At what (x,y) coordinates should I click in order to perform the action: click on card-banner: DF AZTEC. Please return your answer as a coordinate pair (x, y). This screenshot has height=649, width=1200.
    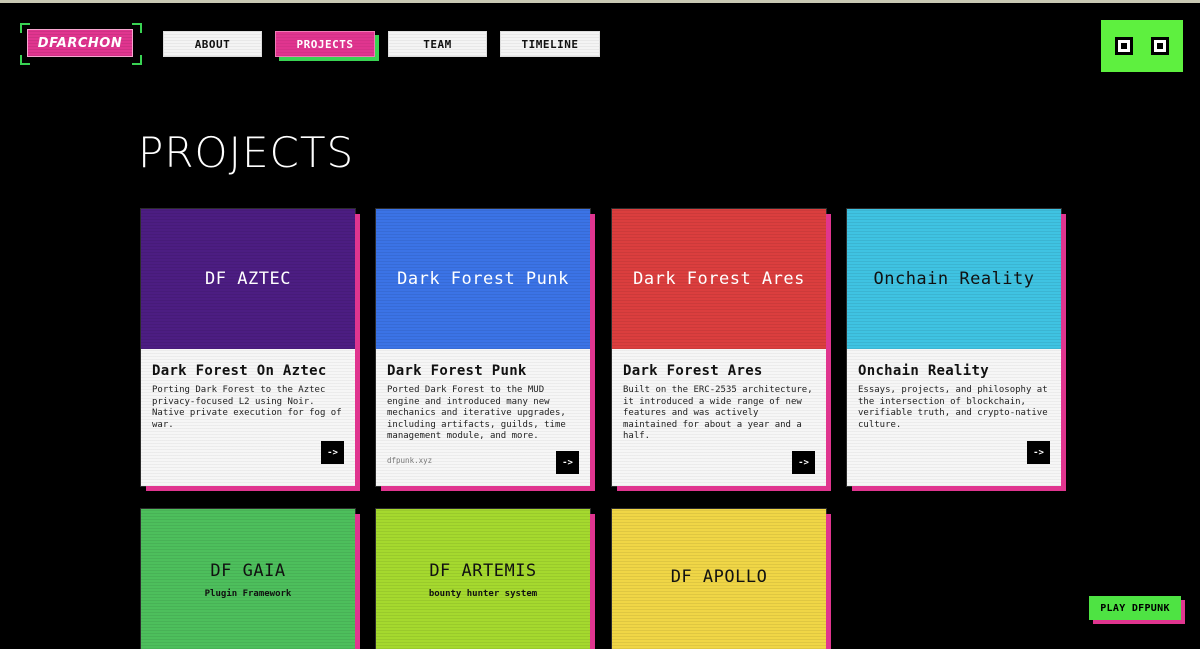
    Looking at the image, I should click on (248, 279).